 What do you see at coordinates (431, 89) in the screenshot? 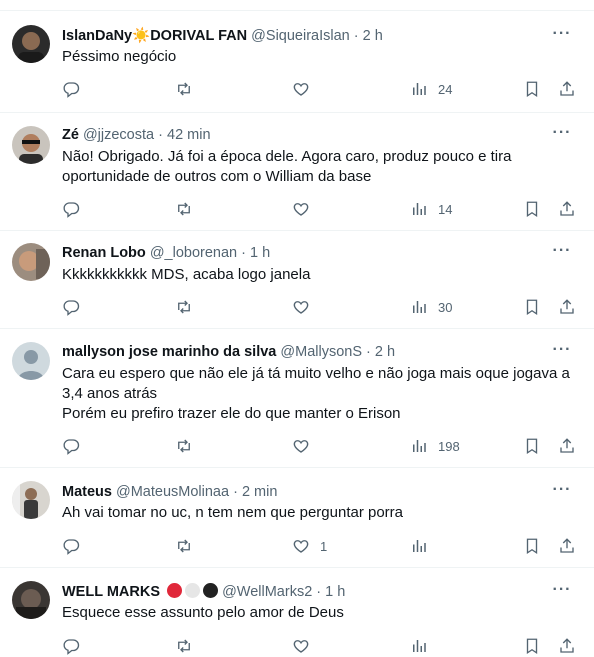
I see `views-button: 24` at bounding box center [431, 89].